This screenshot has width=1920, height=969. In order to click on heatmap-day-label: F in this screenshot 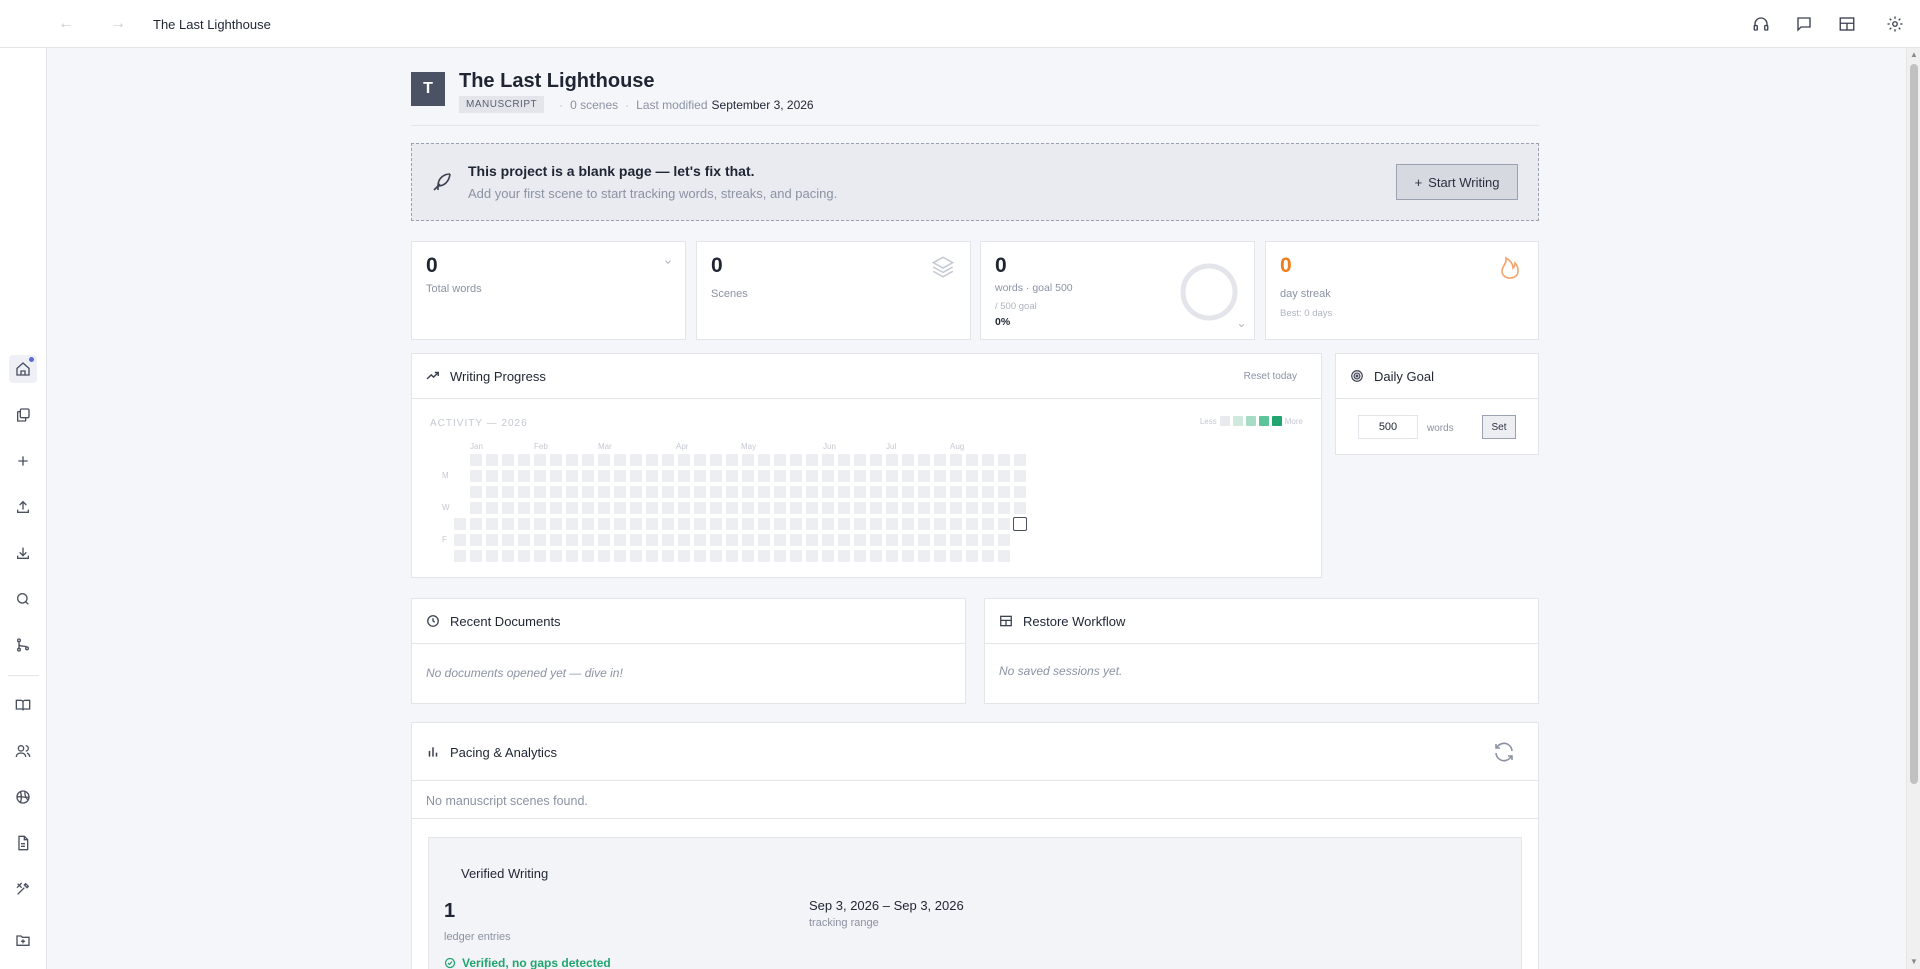, I will do `click(444, 539)`.